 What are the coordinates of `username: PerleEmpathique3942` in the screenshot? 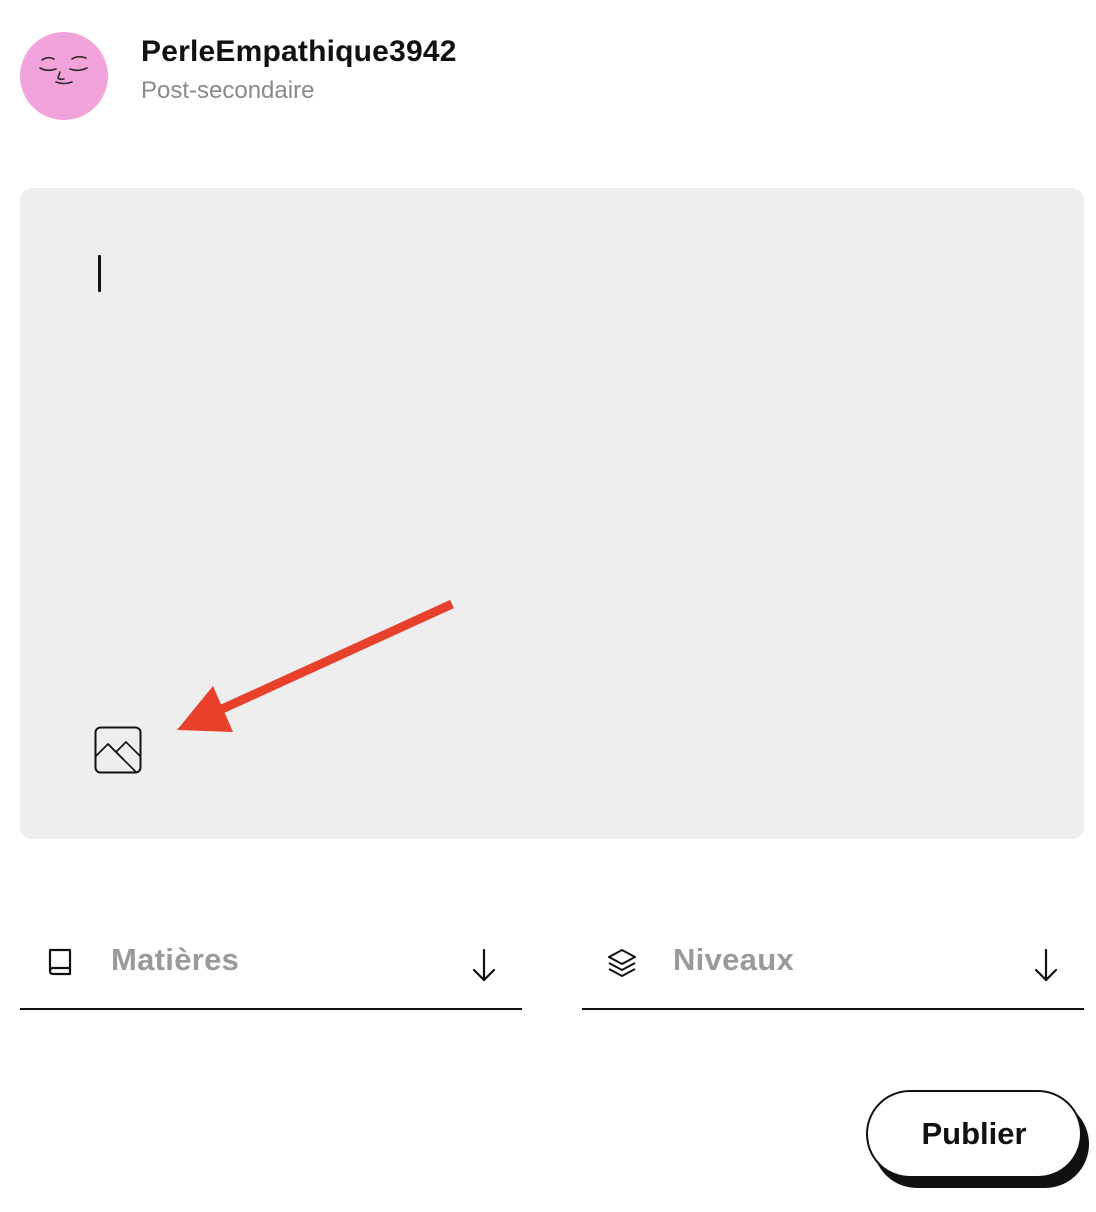 It's located at (299, 51).